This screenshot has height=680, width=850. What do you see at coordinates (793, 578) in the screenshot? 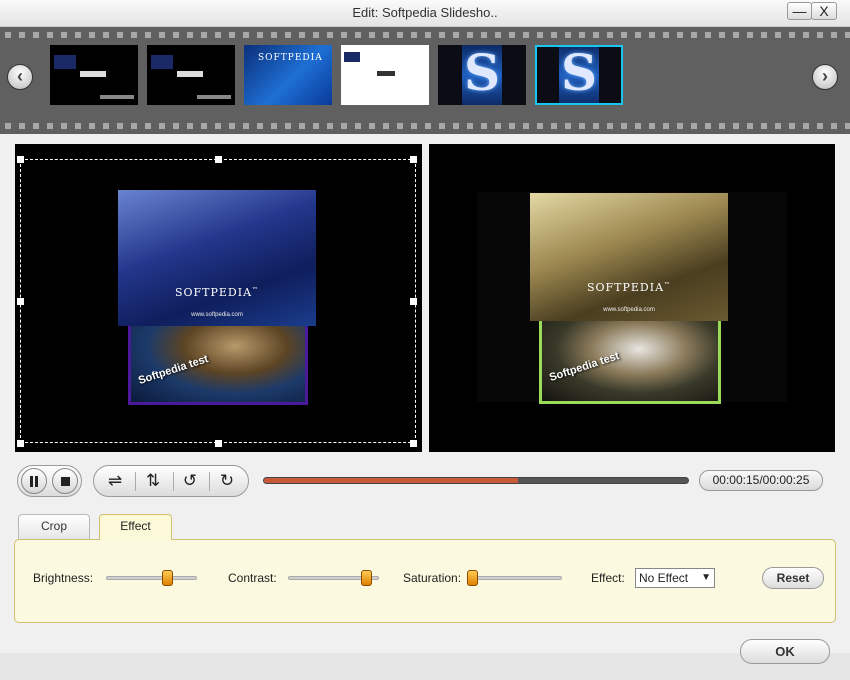
I see `reset-button: Reset` at bounding box center [793, 578].